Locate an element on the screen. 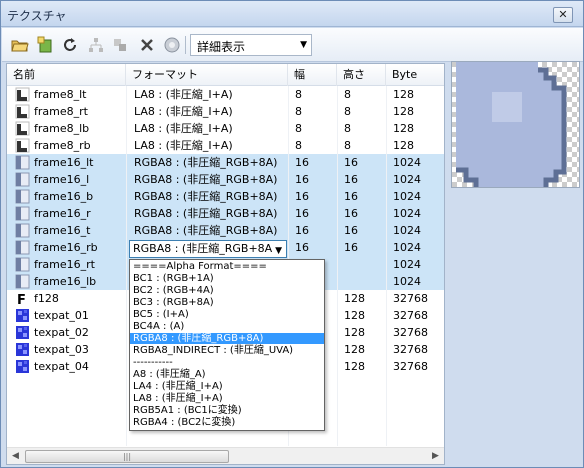  hierarchy-icon is located at coordinates (96, 45).